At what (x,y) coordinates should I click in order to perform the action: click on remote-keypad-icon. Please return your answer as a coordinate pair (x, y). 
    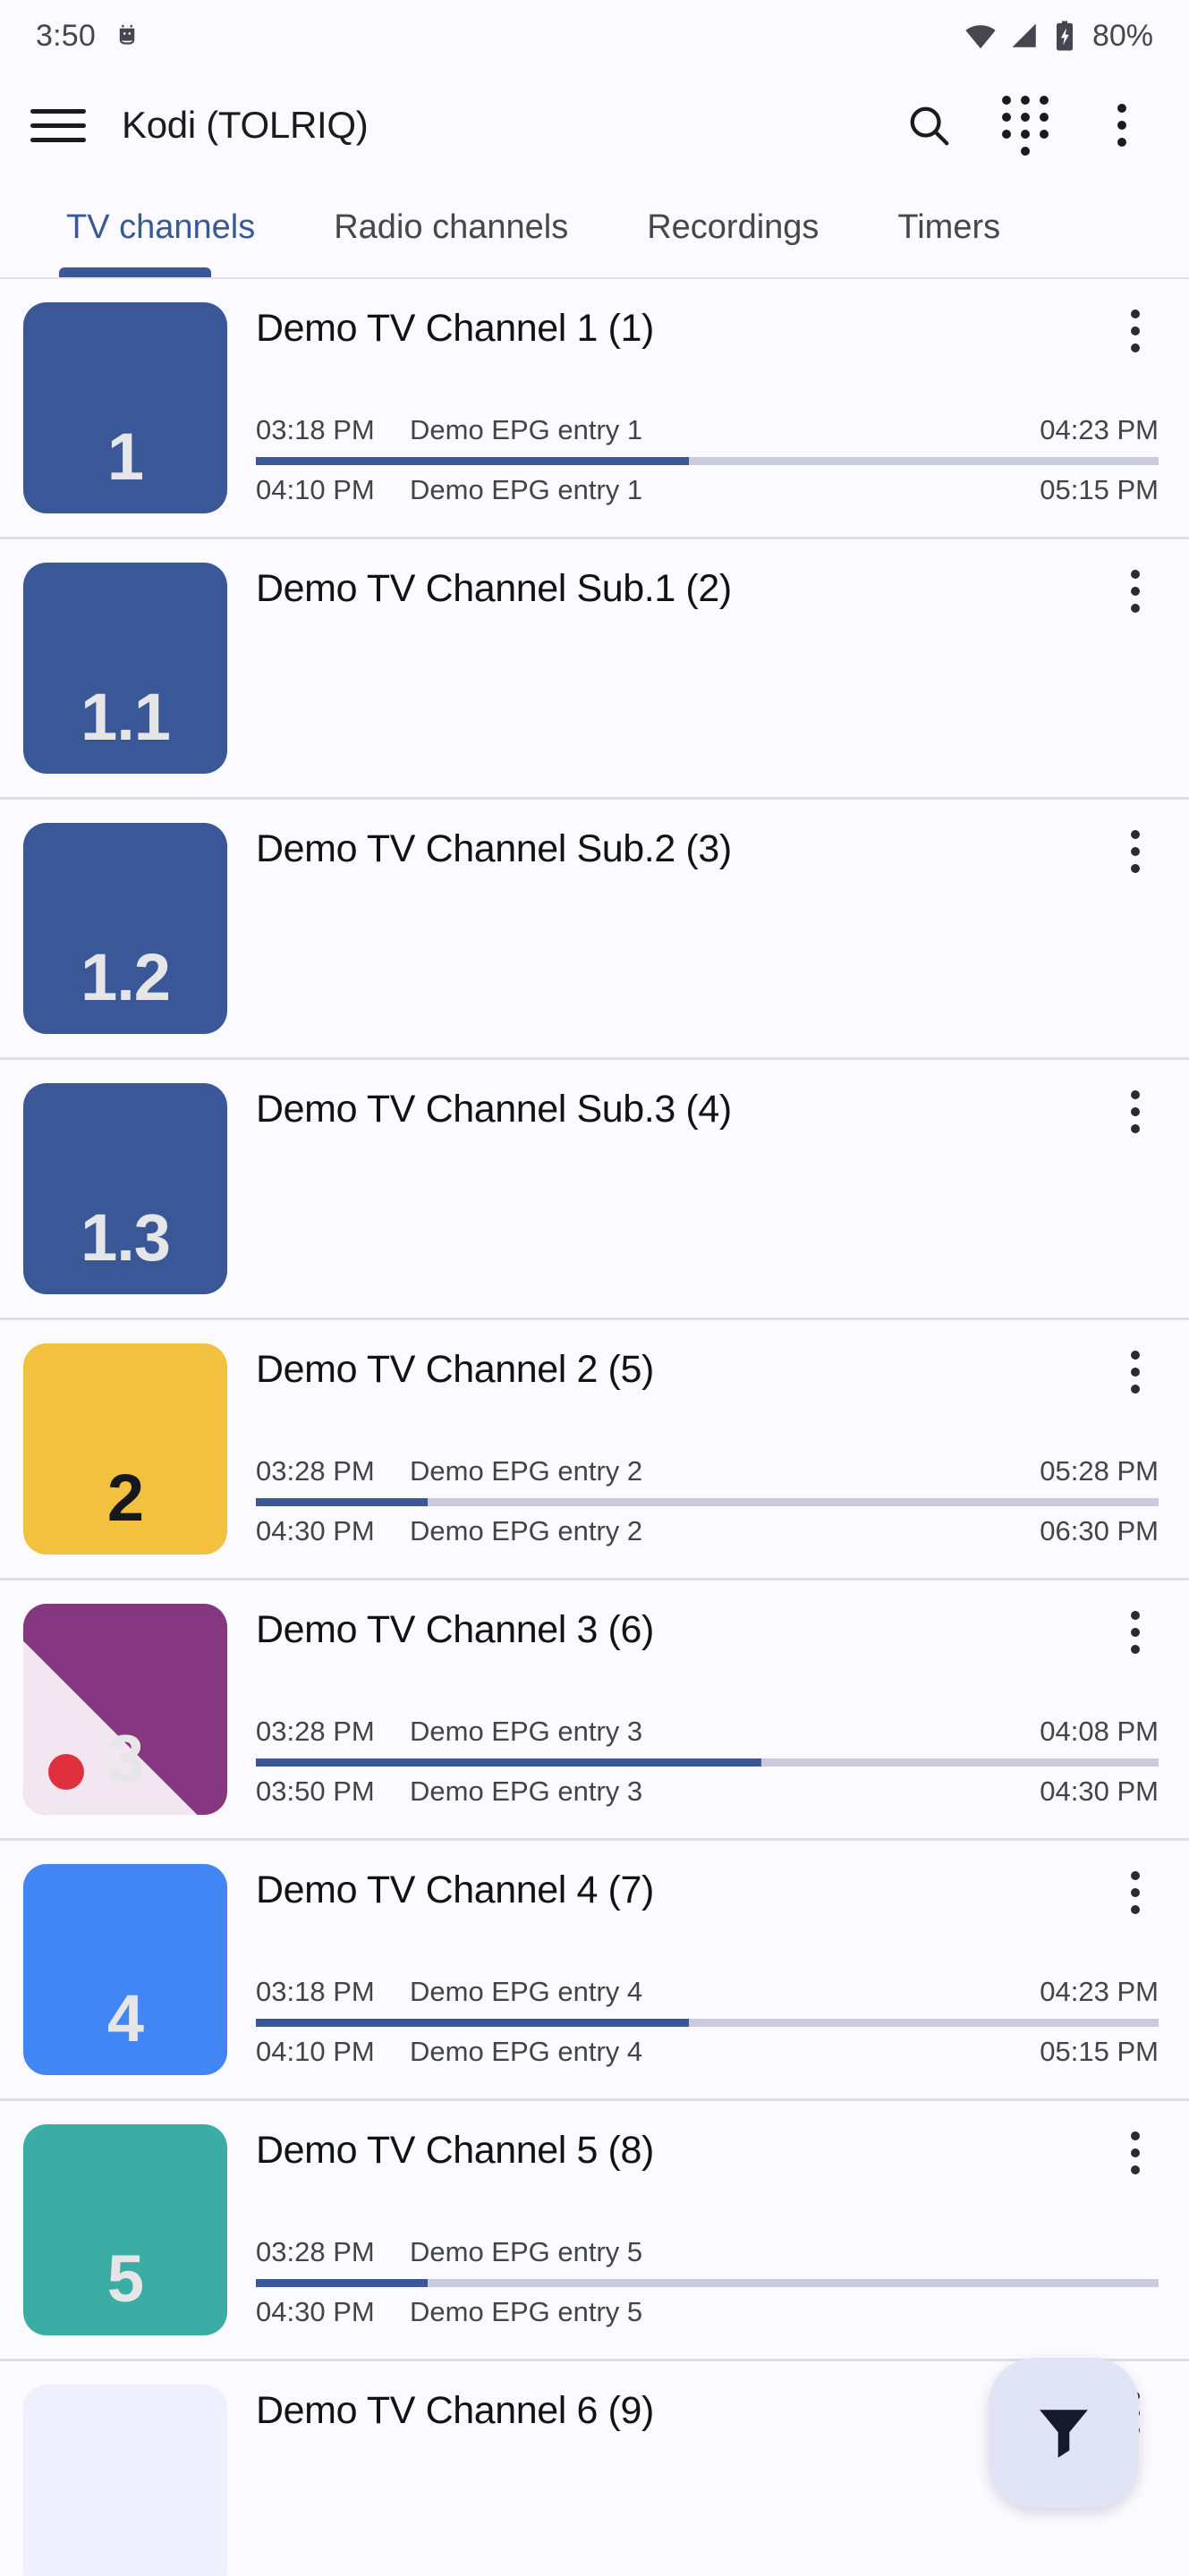
    Looking at the image, I should click on (1025, 125).